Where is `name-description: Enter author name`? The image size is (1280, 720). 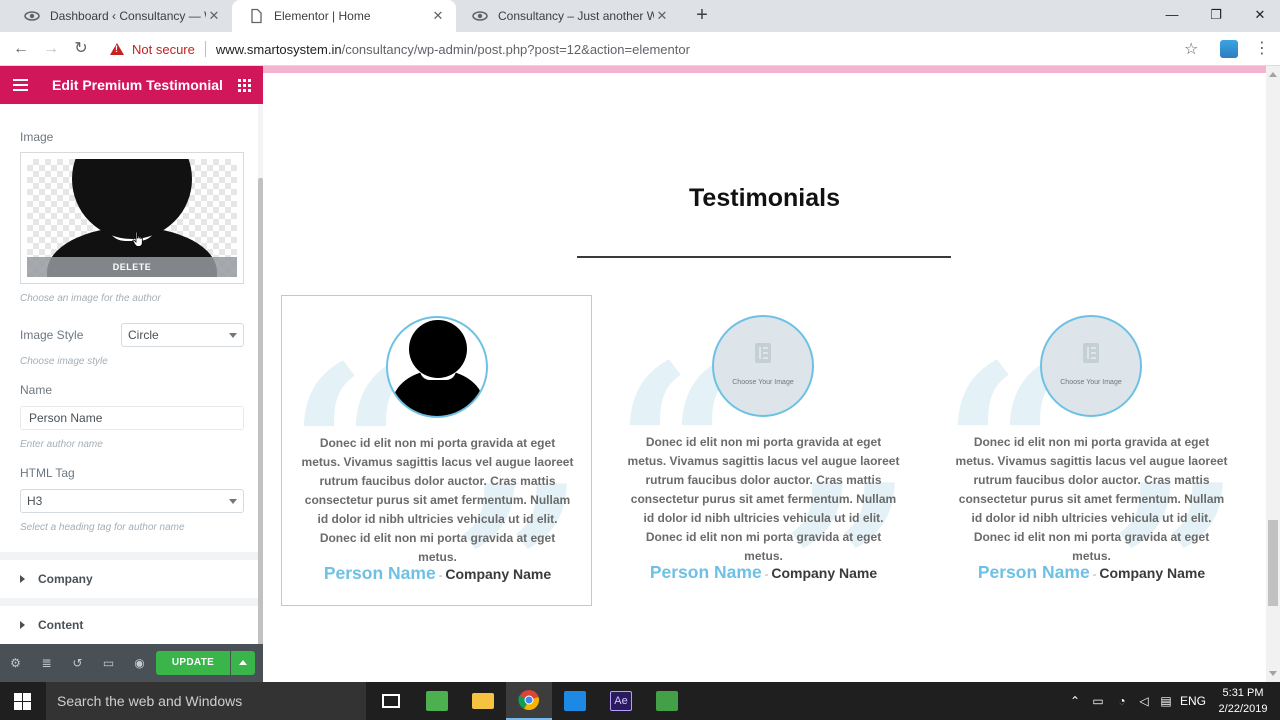
name-description: Enter author name is located at coordinates (61, 444).